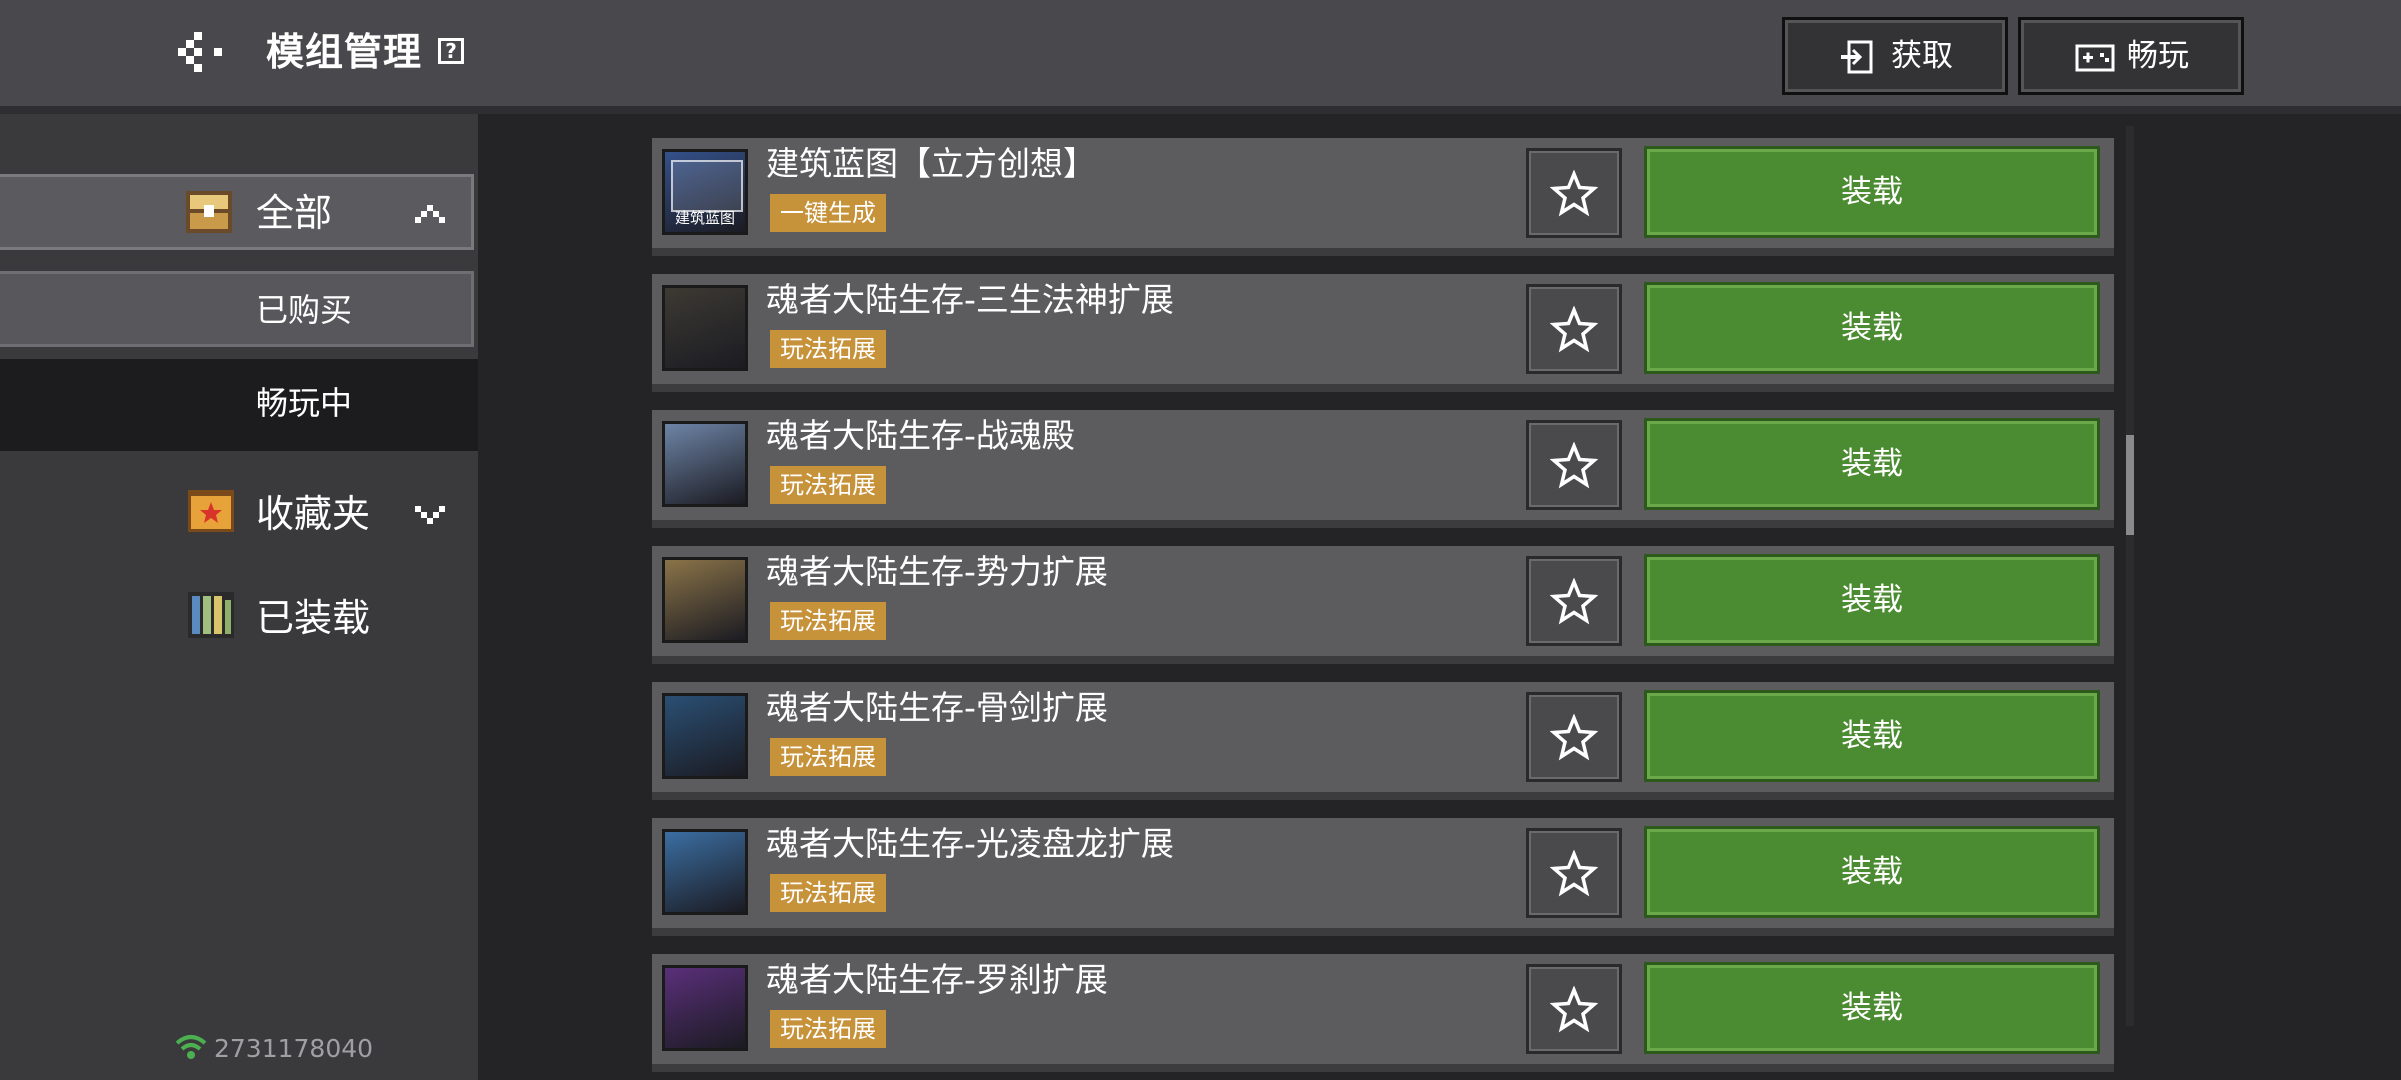 This screenshot has height=1080, width=2401. What do you see at coordinates (313, 514) in the screenshot?
I see `sidebar-item-favorites-label: 收藏夹` at bounding box center [313, 514].